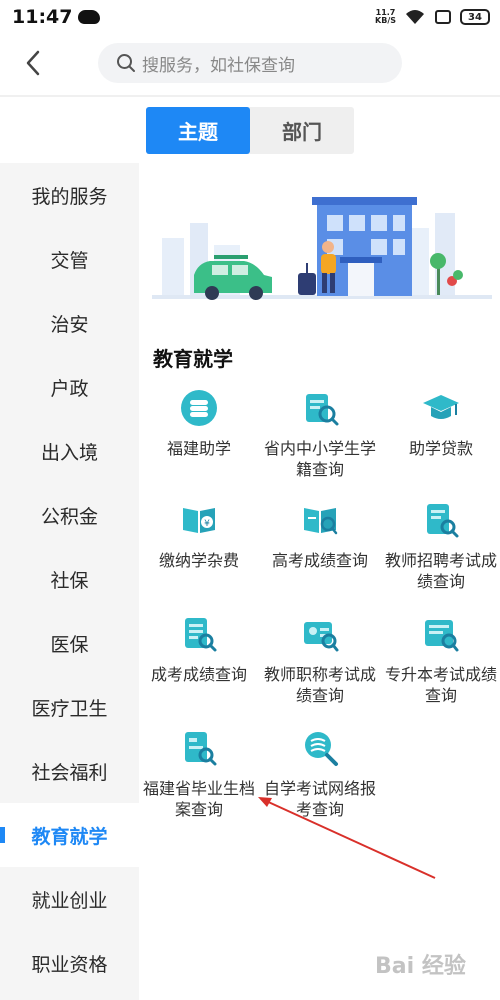 This screenshot has height=1000, width=500. Describe the element at coordinates (250, 96) in the screenshot. I see `header-divider` at that location.